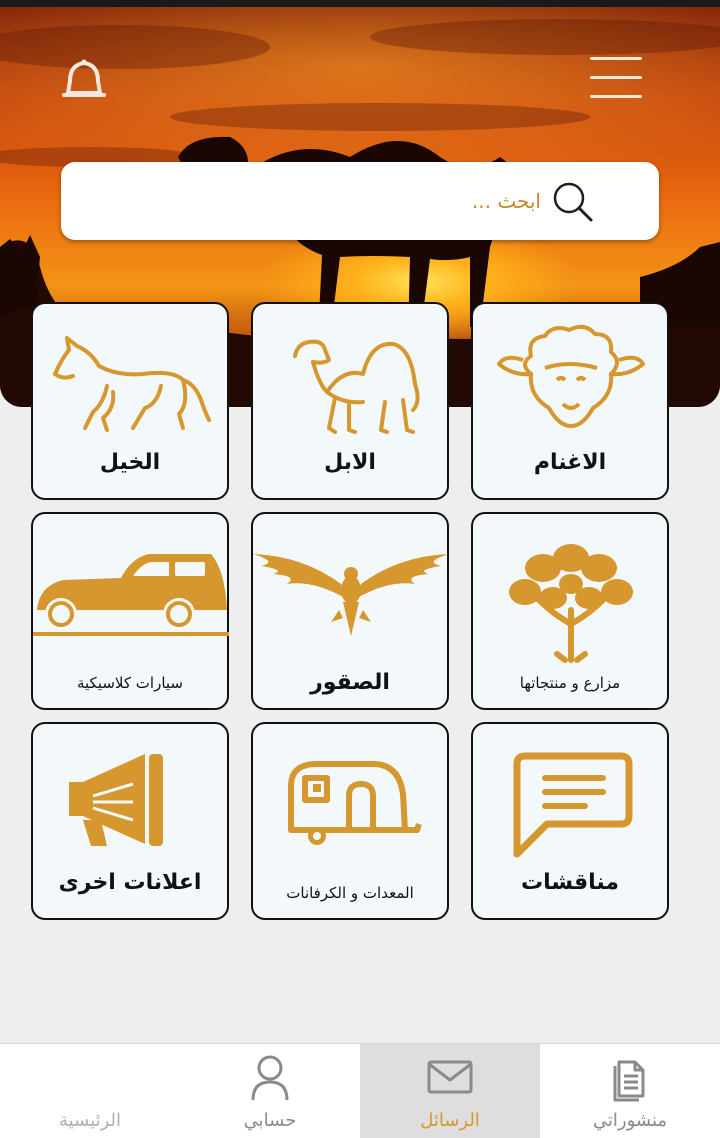 The width and height of the screenshot is (720, 1138). What do you see at coordinates (355, 803) in the screenshot?
I see `caravan-icon` at bounding box center [355, 803].